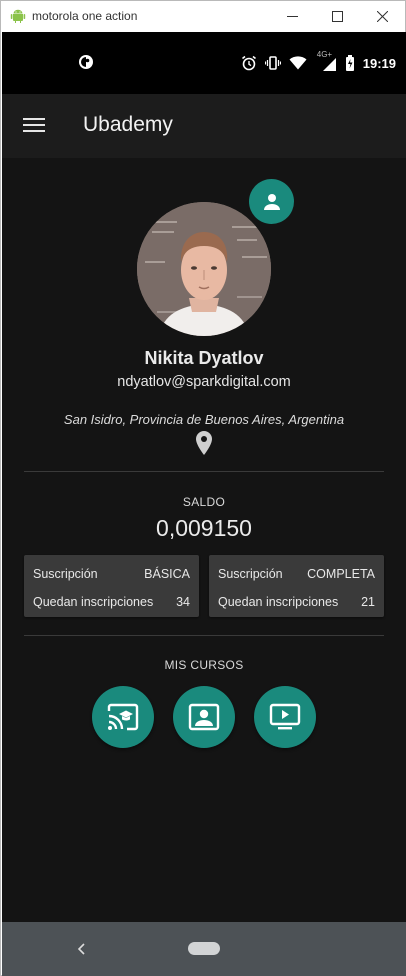 This screenshot has height=976, width=406. Describe the element at coordinates (349, 63) in the screenshot. I see `battery-icon` at that location.